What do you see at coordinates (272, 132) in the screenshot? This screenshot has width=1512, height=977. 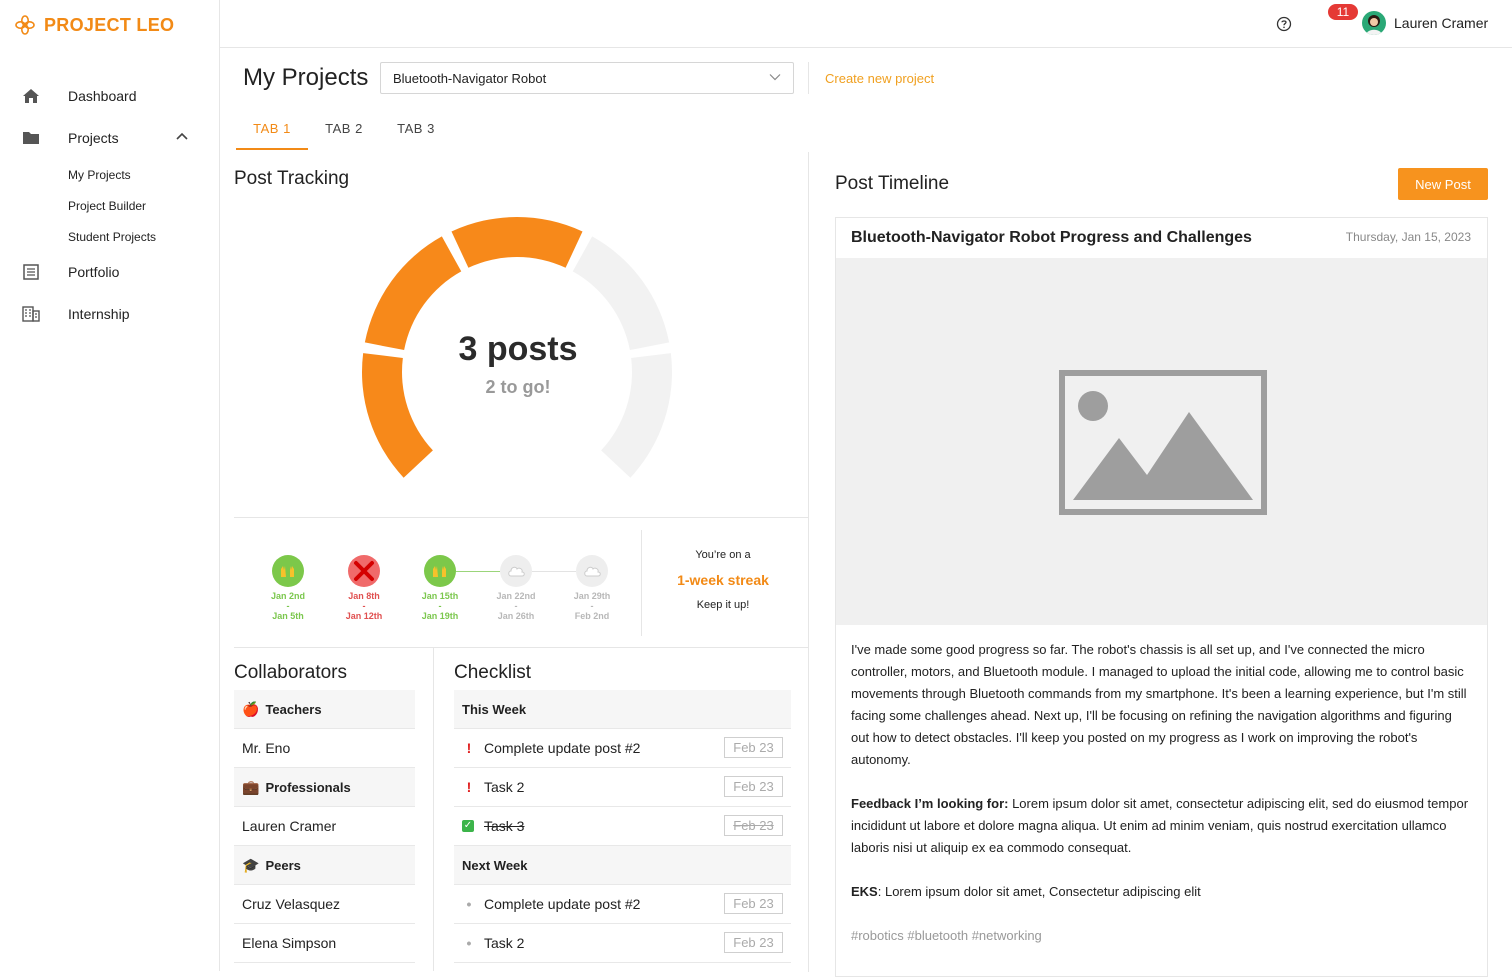 I see `tab-1: TAB 1` at bounding box center [272, 132].